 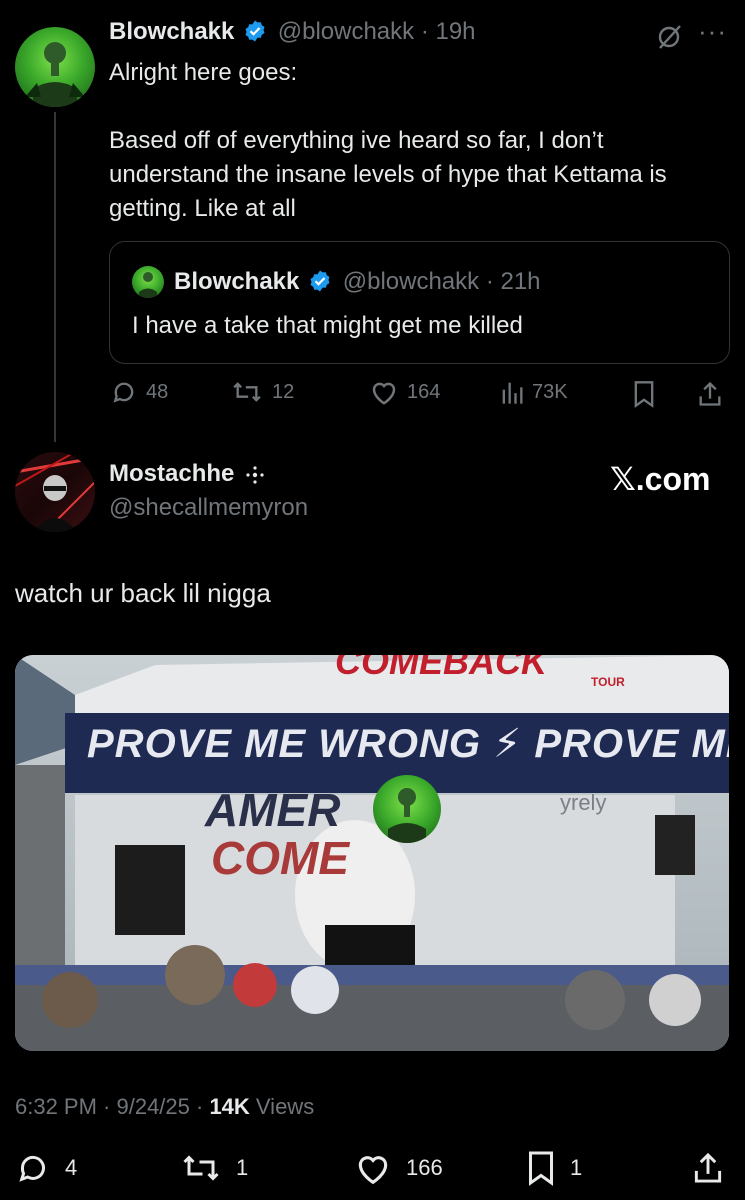 I want to click on tweet-text: watch ur back lil nigga, so click(x=143, y=593).